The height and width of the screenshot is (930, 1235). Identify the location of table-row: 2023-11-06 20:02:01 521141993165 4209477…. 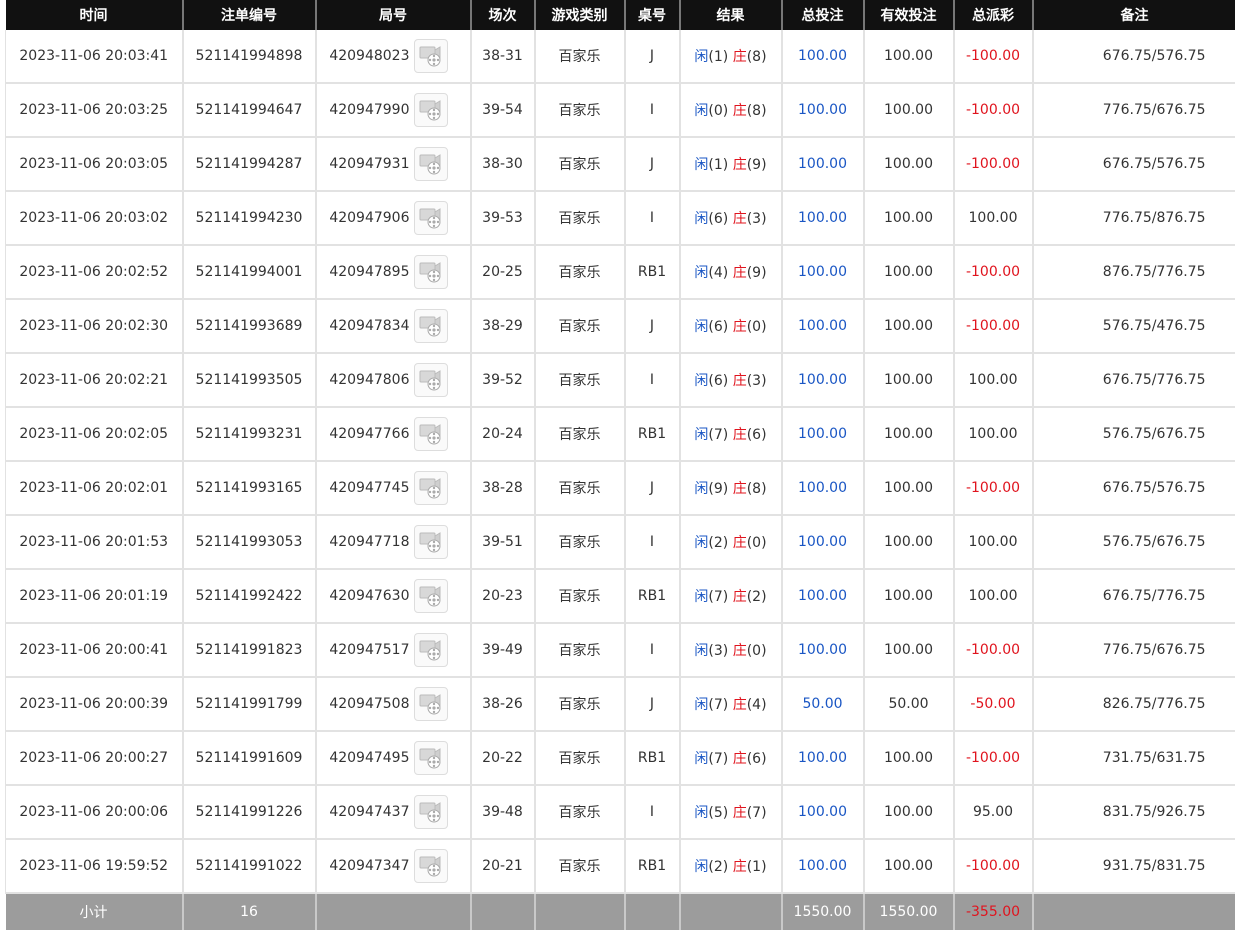
(620, 488).